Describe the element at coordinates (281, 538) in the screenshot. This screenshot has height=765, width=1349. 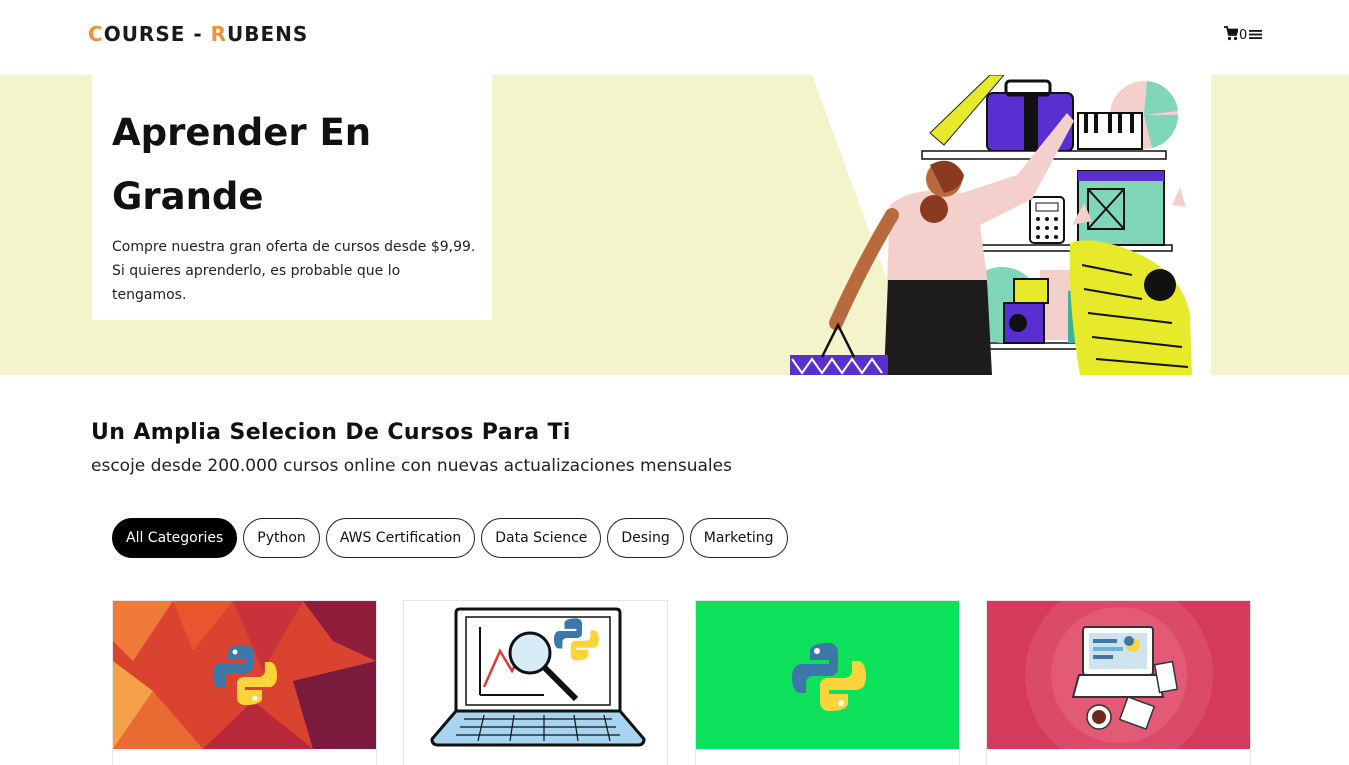
I see `category-python: Python` at that location.